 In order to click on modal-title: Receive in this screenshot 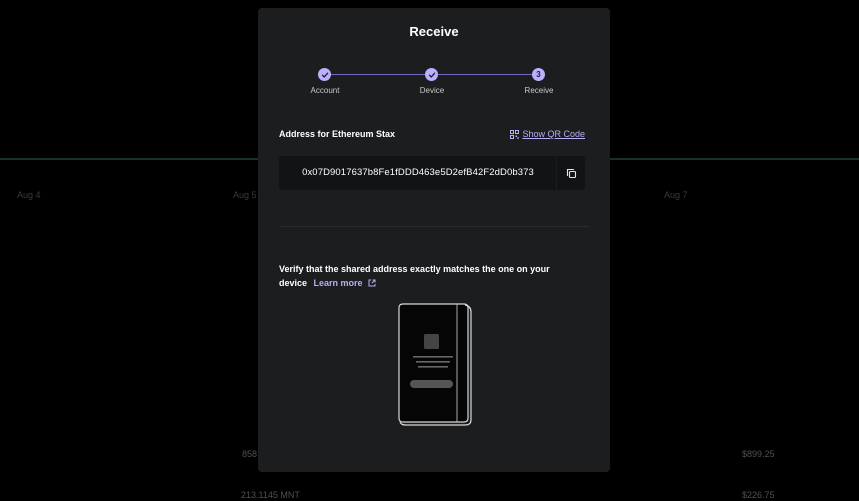, I will do `click(434, 31)`.